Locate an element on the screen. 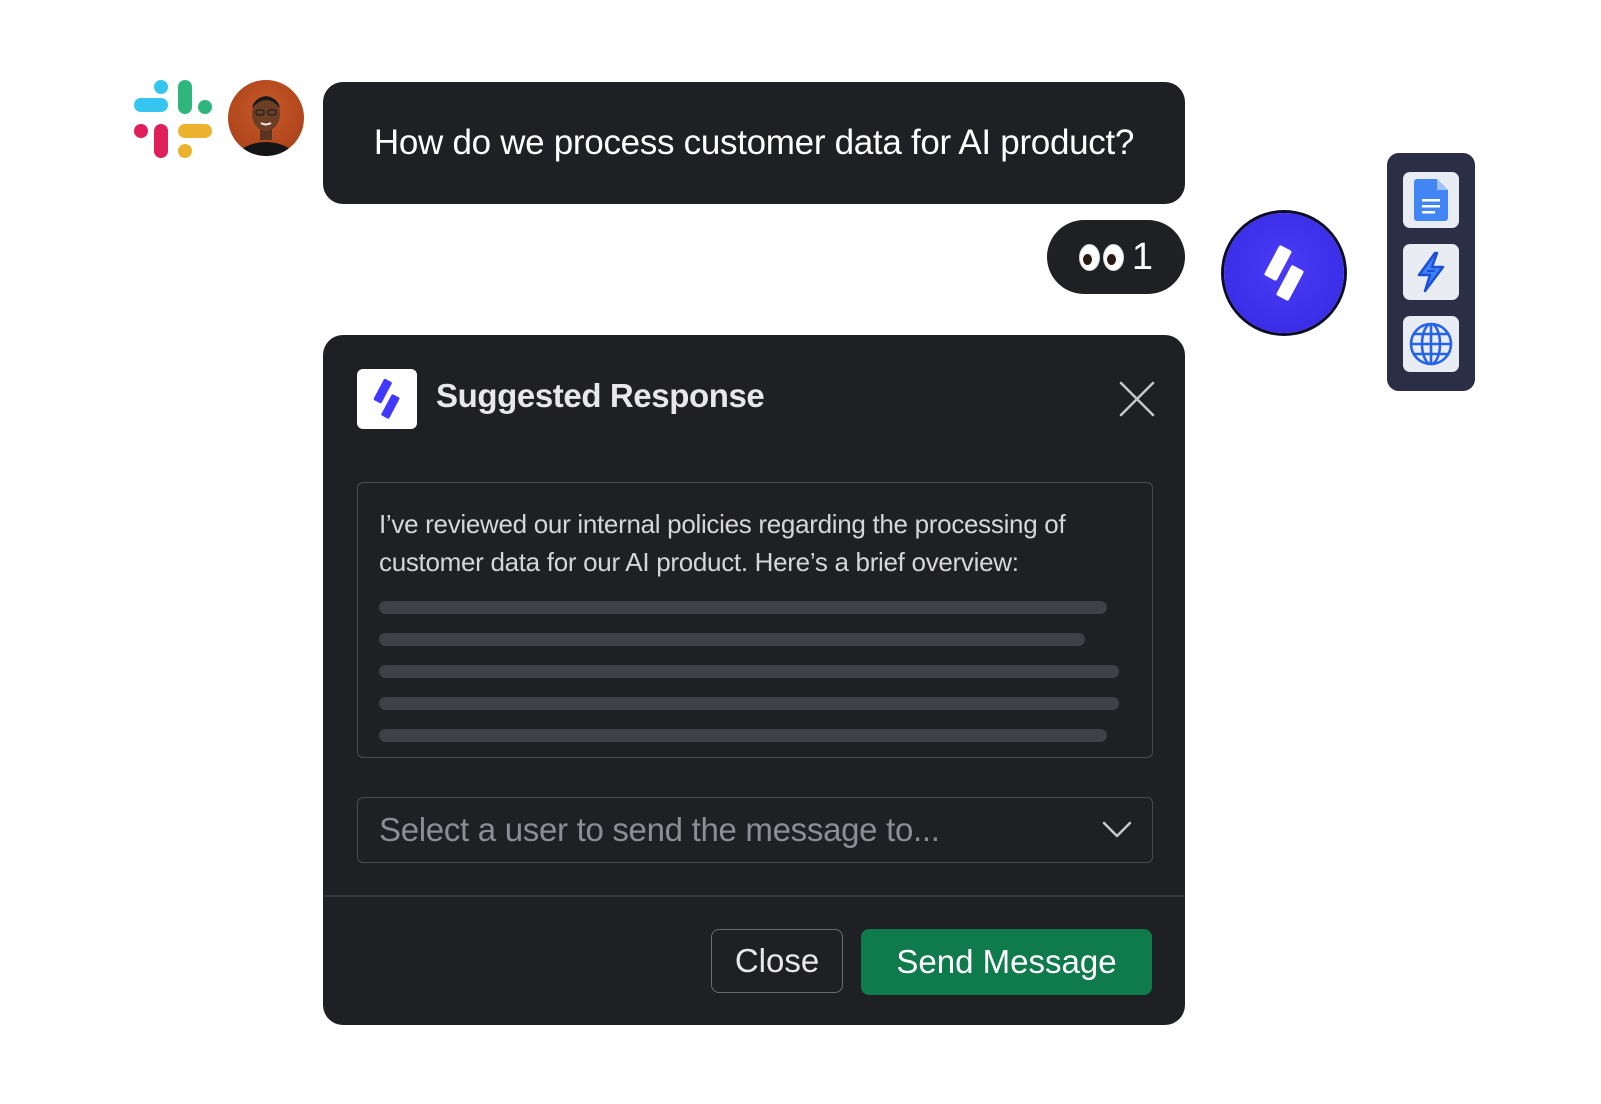 The height and width of the screenshot is (1104, 1601). eyes-reaction-button: 1 is located at coordinates (1116, 257).